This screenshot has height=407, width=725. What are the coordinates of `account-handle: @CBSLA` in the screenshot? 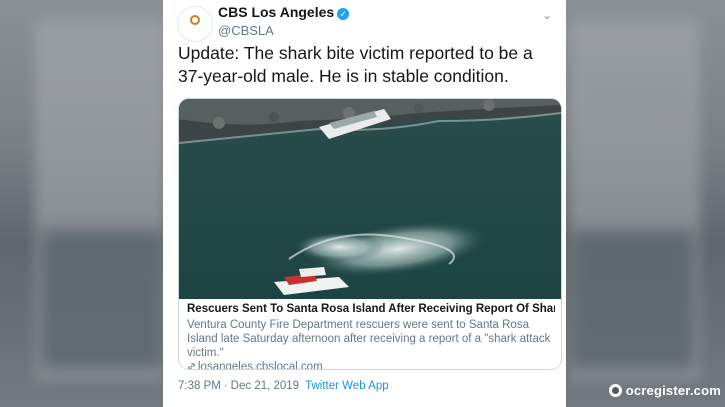 It's located at (283, 30).